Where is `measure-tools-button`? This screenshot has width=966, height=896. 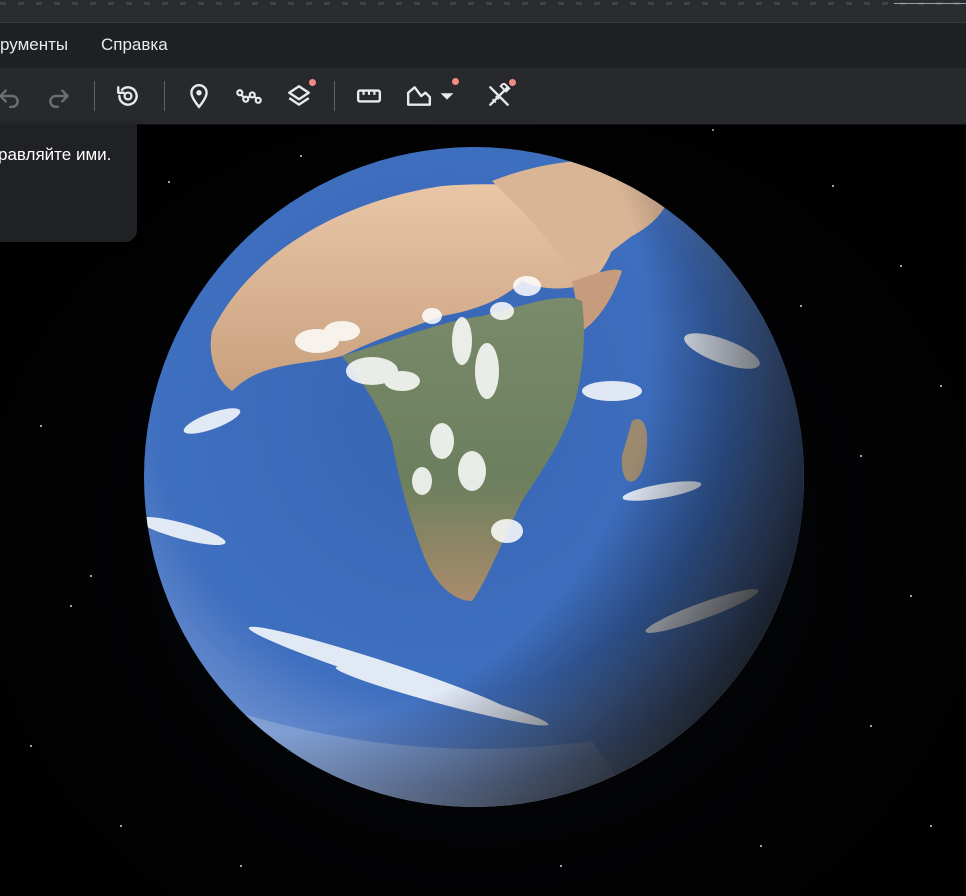
measure-tools-button is located at coordinates (500, 95).